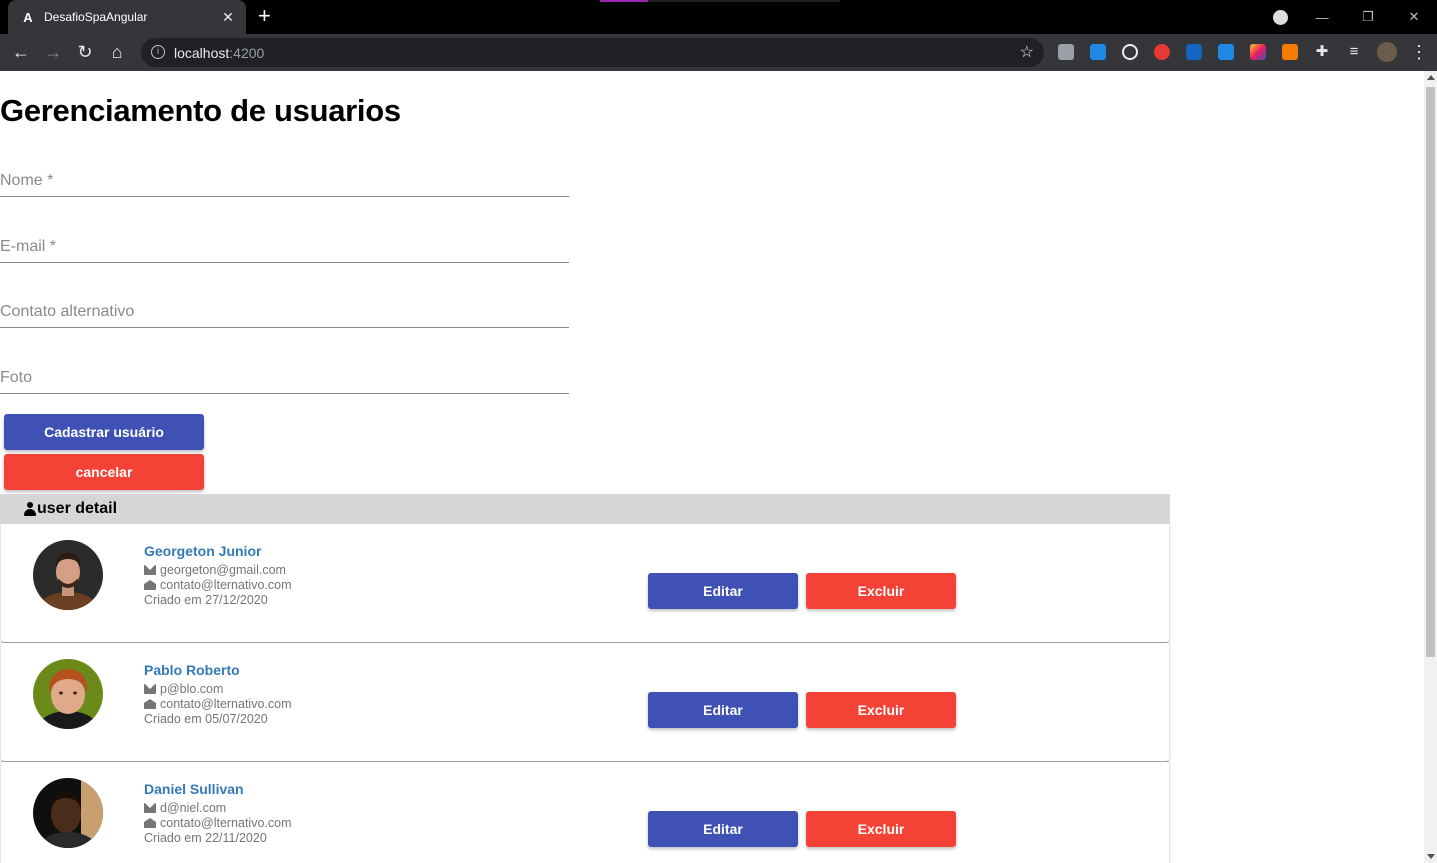 The image size is (1437, 863). I want to click on restore-icon: ❐, so click(1368, 17).